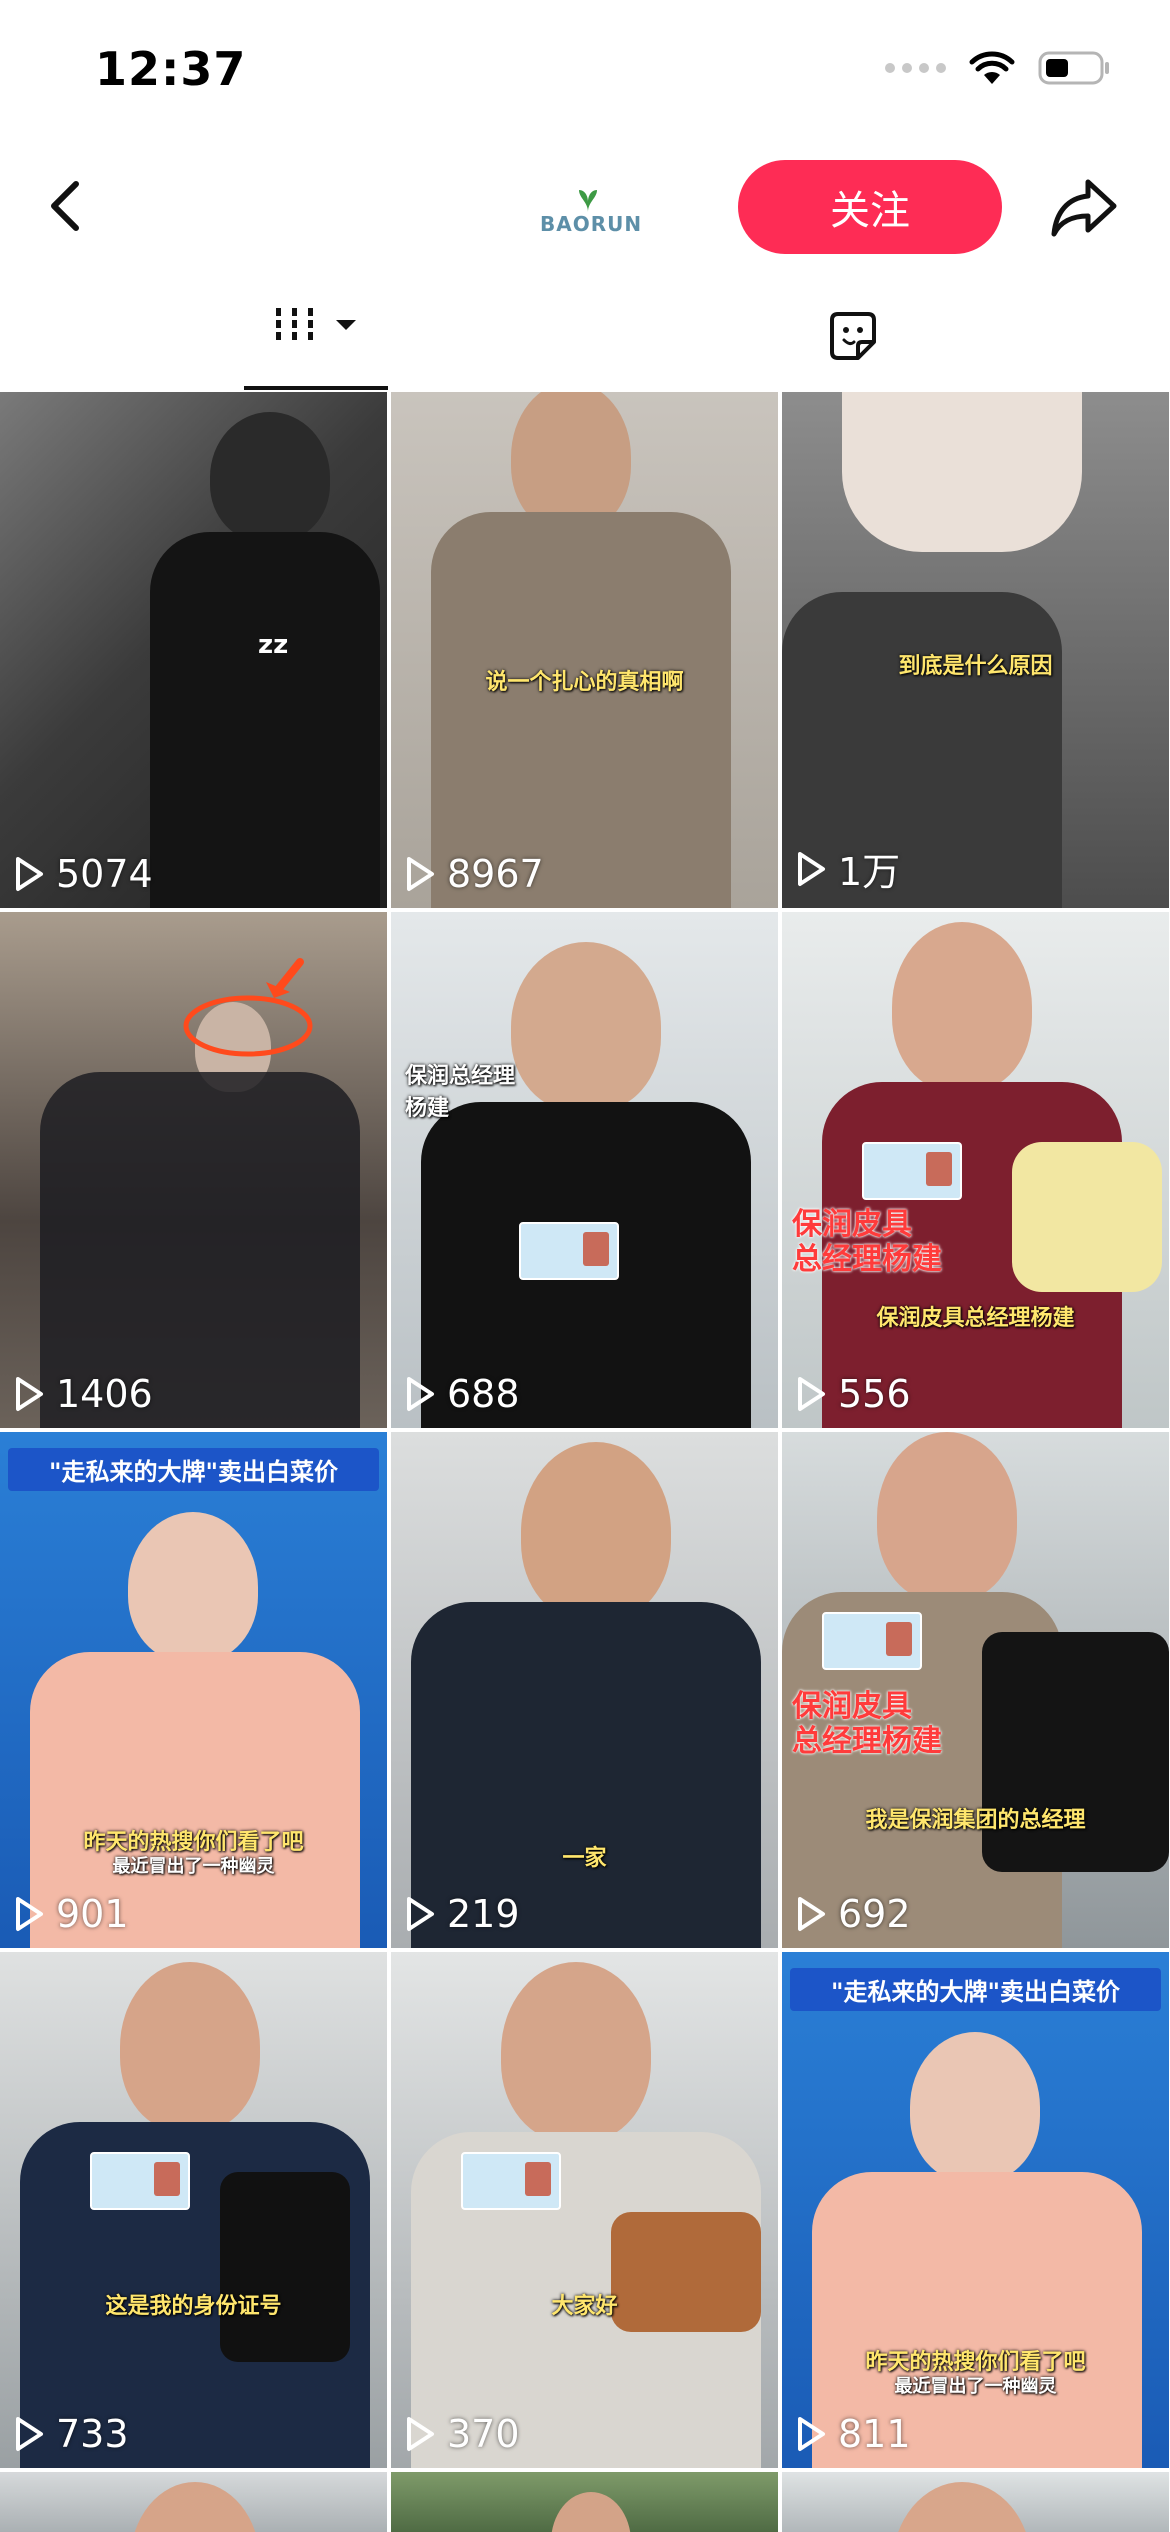  I want to click on wifi-icon, so click(992, 67).